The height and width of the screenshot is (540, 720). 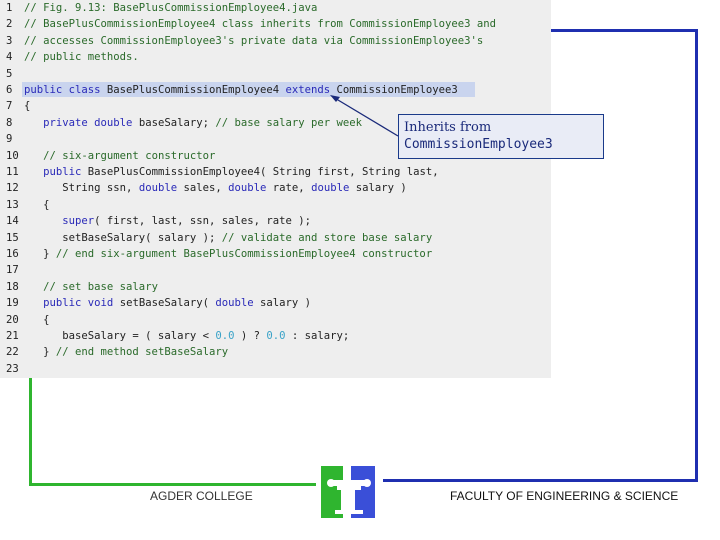 I want to click on callout-text-line2: CommissionEmployee3, so click(x=478, y=144).